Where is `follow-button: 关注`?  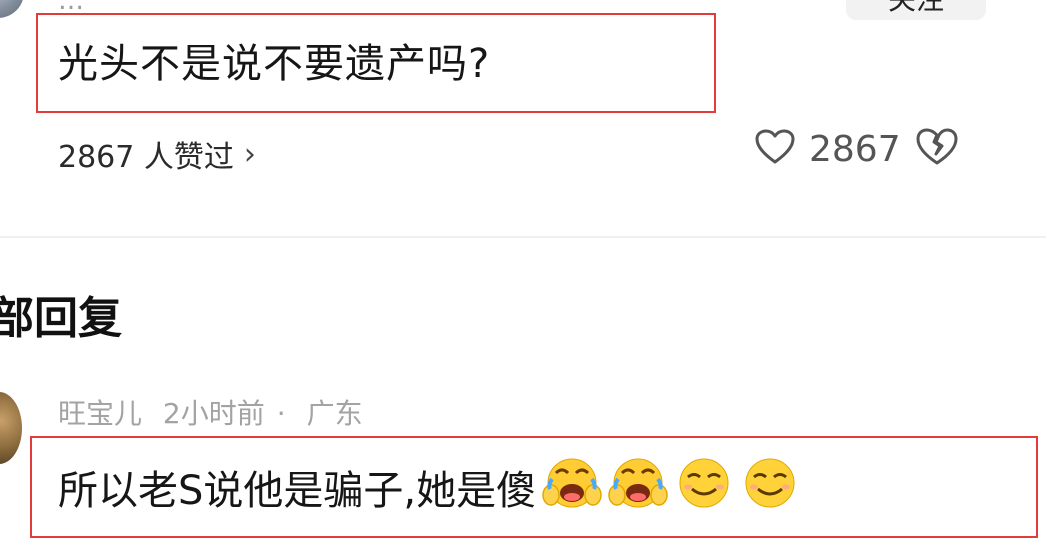 follow-button: 关注 is located at coordinates (916, 10).